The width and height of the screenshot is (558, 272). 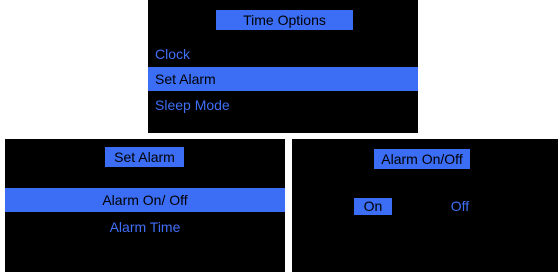 I want to click on menu-item-clock: Clock, so click(x=283, y=54).